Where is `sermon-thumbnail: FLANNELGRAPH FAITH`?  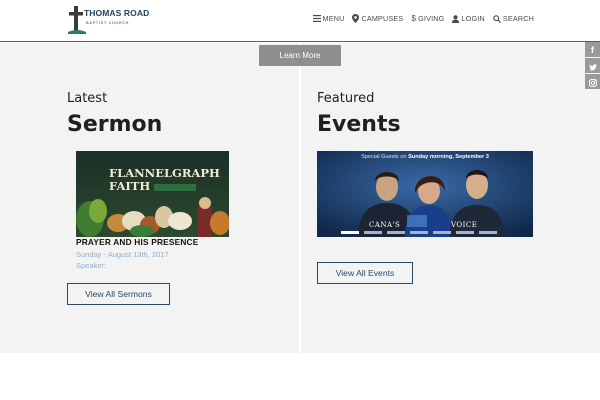
sermon-thumbnail: FLANNELGRAPH FAITH is located at coordinates (152, 194).